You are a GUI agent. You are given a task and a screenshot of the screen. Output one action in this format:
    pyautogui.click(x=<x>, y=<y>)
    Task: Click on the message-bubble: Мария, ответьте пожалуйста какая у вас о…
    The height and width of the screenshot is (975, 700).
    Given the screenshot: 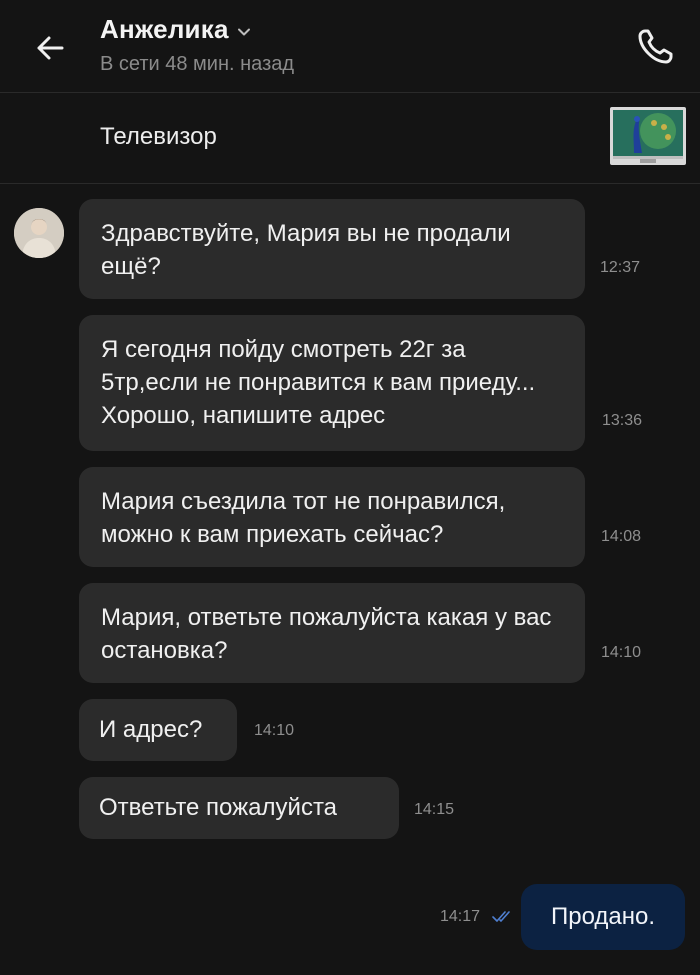 What is the action you would take?
    pyautogui.click(x=332, y=633)
    